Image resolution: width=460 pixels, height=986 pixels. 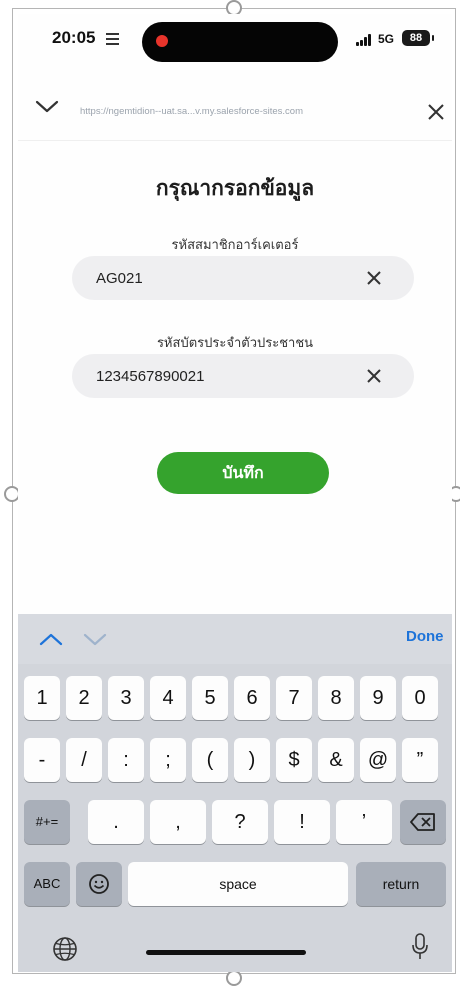 What do you see at coordinates (418, 38) in the screenshot?
I see `battery-icon: 88` at bounding box center [418, 38].